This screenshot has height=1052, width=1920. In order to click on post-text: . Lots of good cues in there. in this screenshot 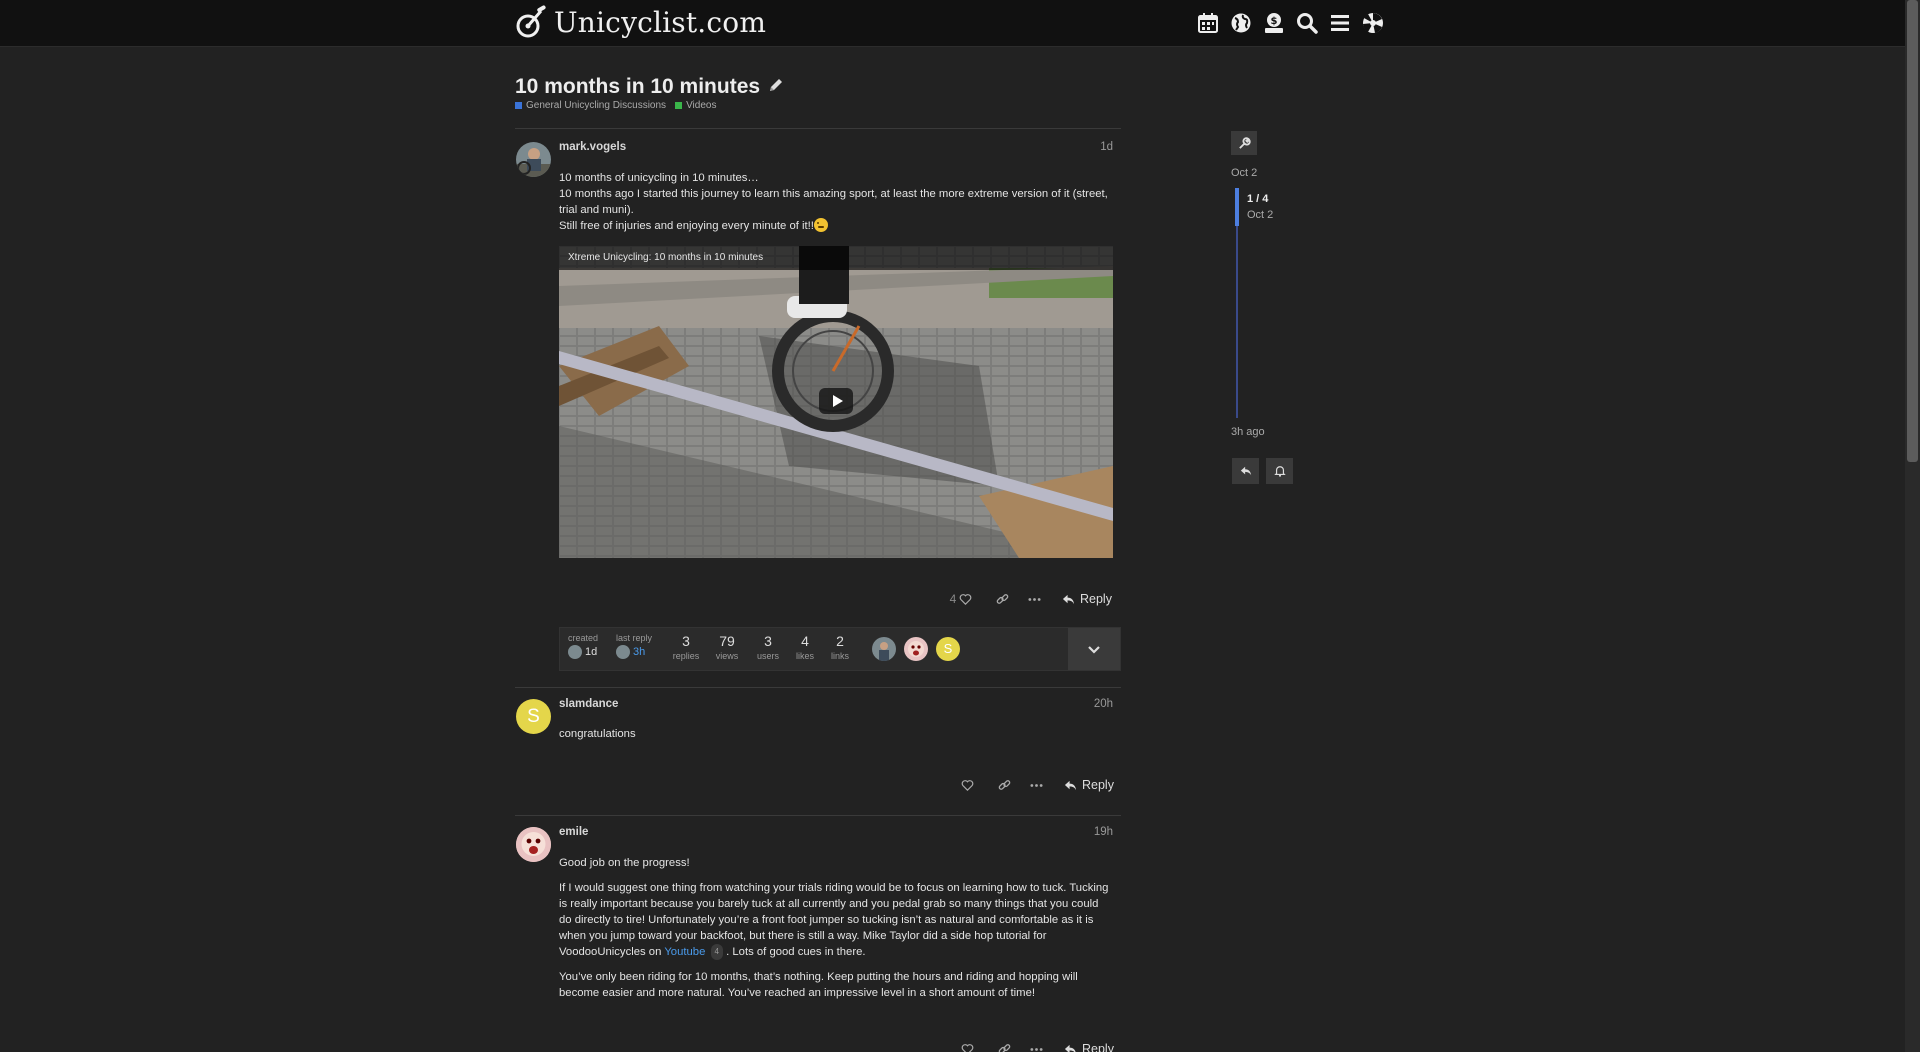, I will do `click(796, 952)`.